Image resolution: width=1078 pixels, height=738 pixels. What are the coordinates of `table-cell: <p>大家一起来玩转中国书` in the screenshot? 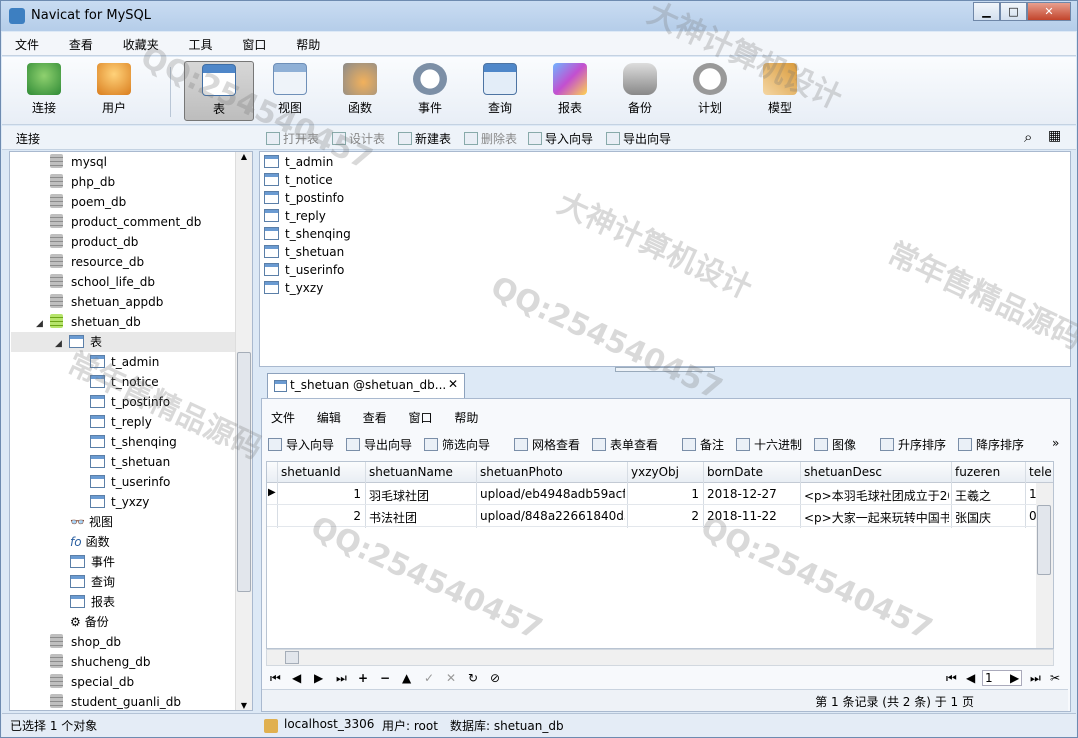 It's located at (876, 517).